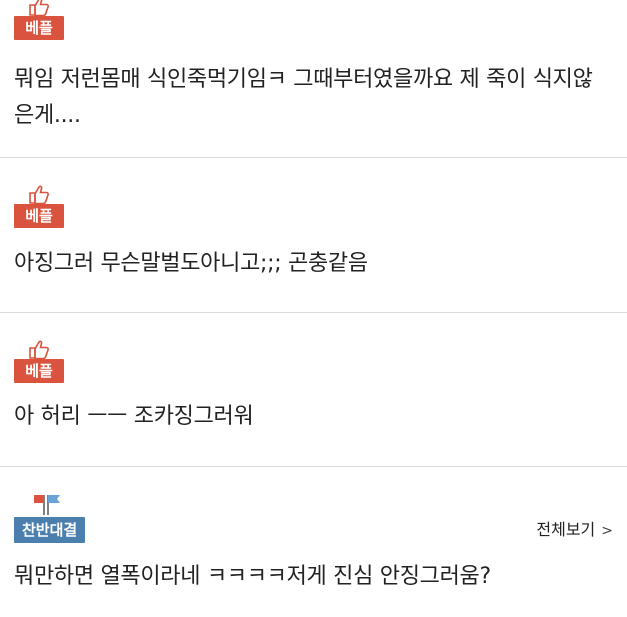  What do you see at coordinates (252, 576) in the screenshot?
I see `comment-text: 뭐만하면 열폭이라네 ㅋㅋㅋㅋ저게 진심 안징그러움?` at bounding box center [252, 576].